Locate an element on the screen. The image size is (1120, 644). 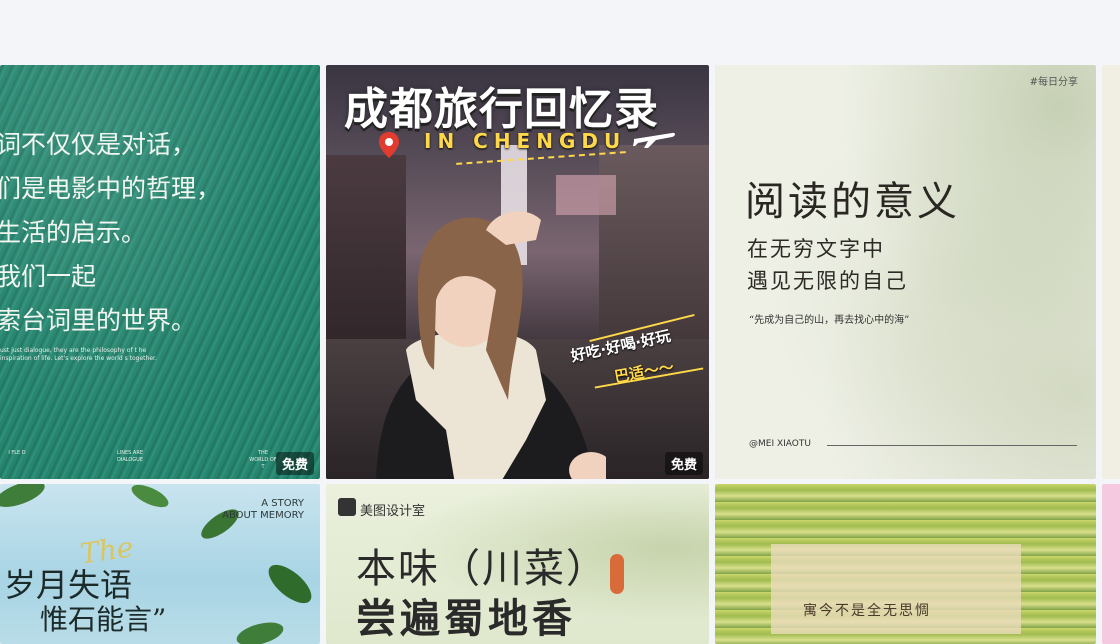
card-line: 索台词里的世界。 is located at coordinates (98, 320).